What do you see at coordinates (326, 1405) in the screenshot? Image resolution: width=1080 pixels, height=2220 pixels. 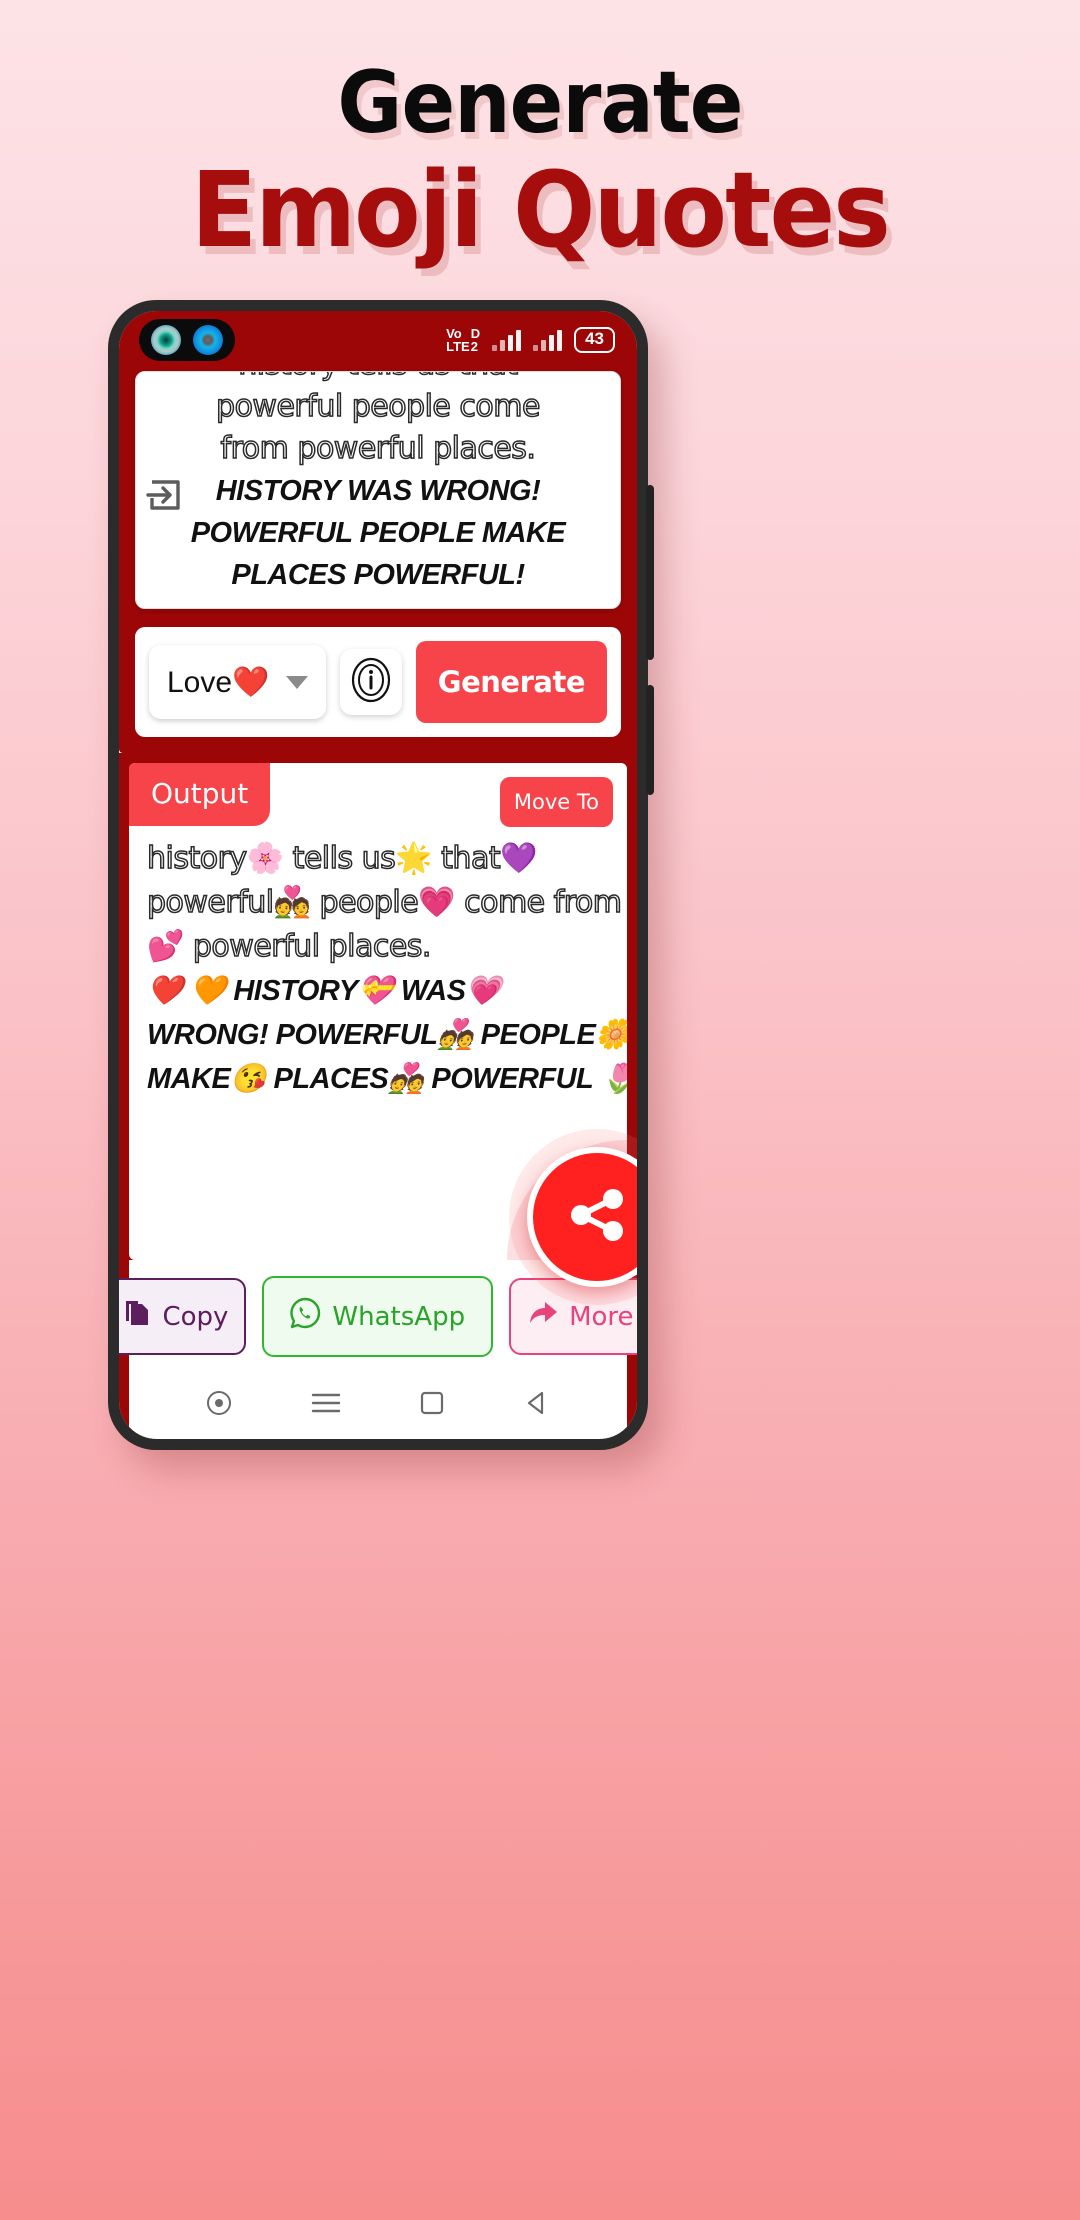 I see `menu-lines-icon` at bounding box center [326, 1405].